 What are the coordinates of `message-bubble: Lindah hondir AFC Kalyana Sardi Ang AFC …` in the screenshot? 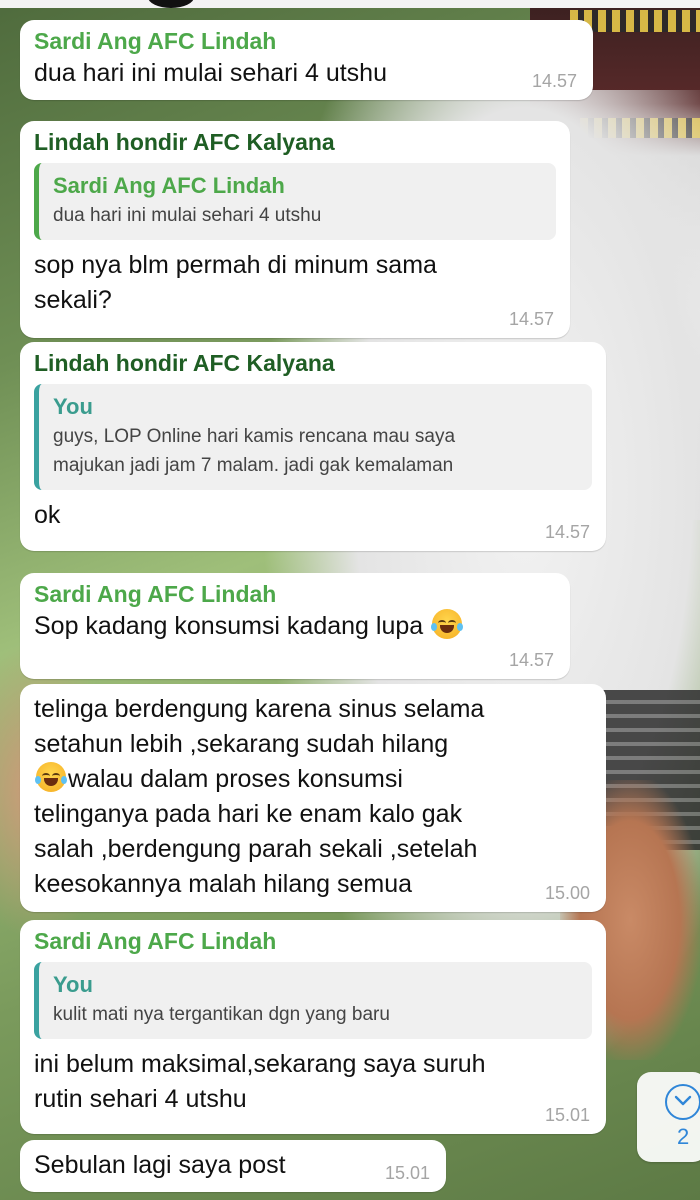 It's located at (295, 229).